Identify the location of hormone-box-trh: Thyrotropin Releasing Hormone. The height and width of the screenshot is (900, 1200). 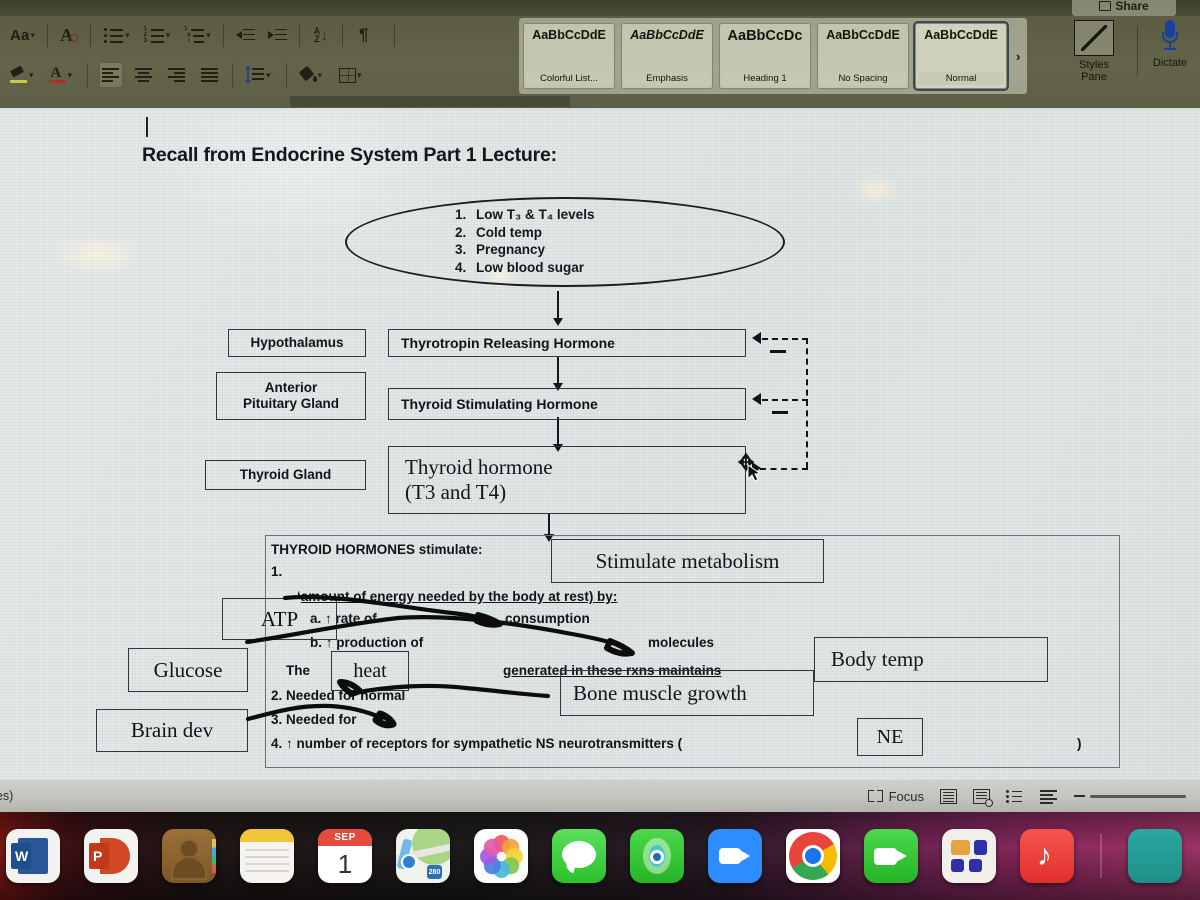
(567, 343).